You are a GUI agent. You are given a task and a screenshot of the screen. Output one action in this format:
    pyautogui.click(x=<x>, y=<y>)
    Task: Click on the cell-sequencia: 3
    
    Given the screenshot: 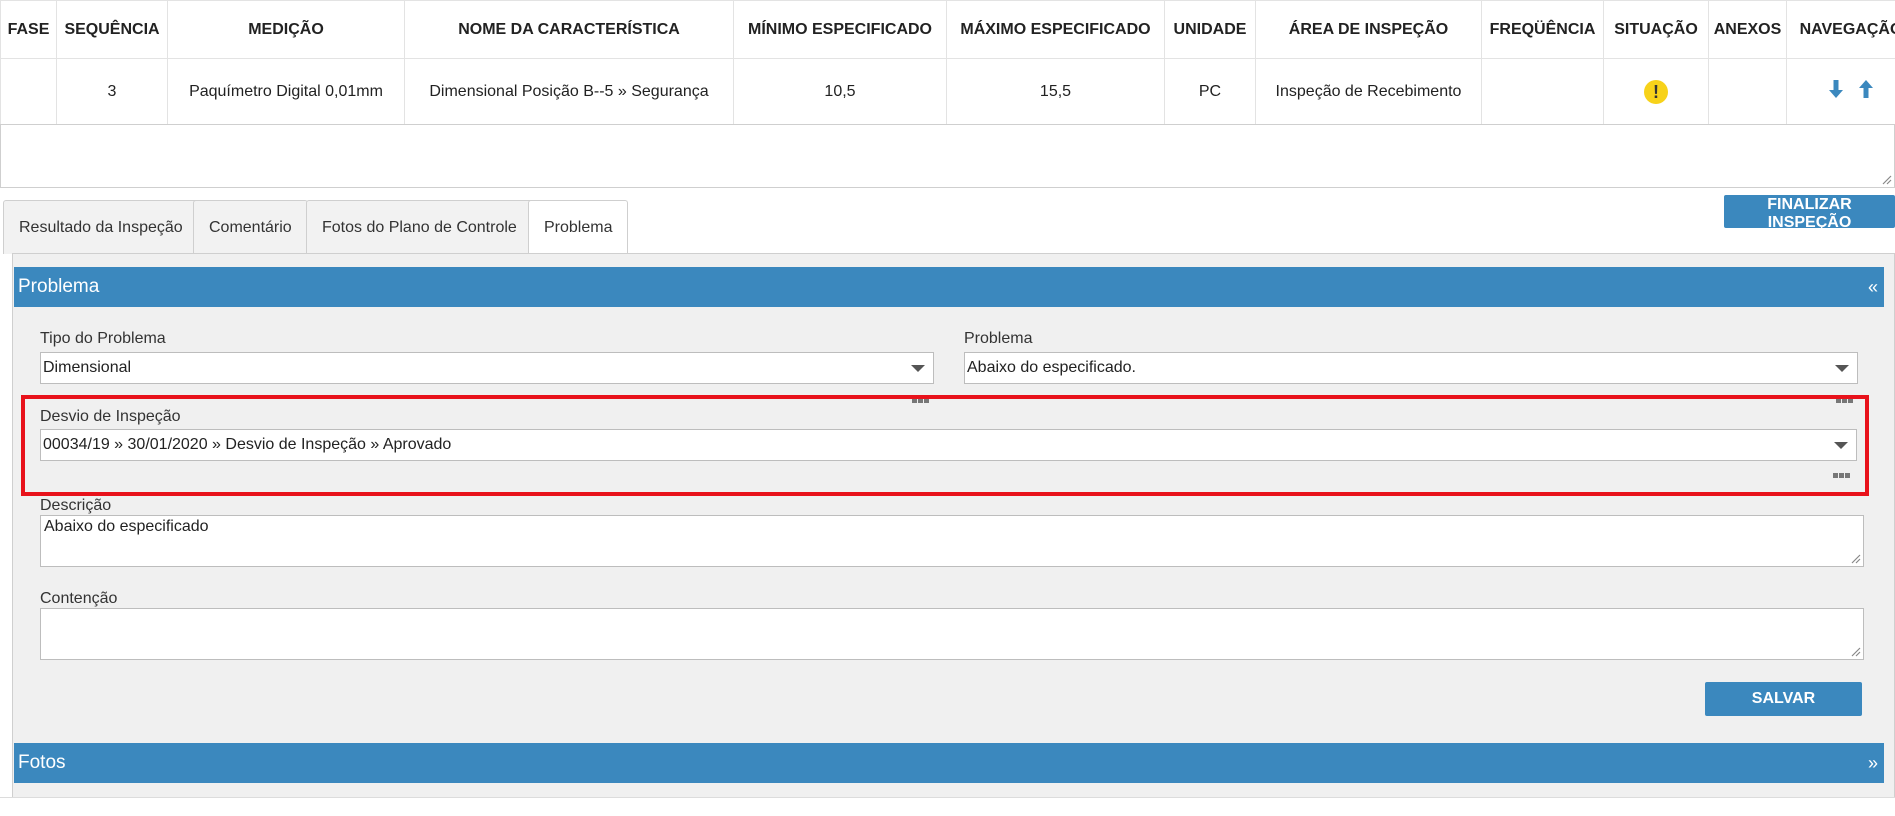 What is the action you would take?
    pyautogui.click(x=112, y=91)
    